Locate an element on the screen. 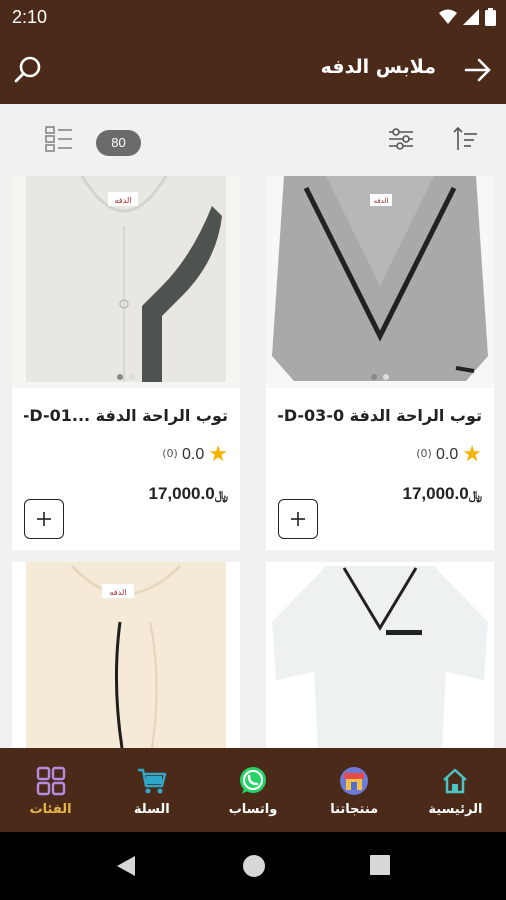 This screenshot has height=900, width=506. nav-item-cart: السلة is located at coordinates (151, 790).